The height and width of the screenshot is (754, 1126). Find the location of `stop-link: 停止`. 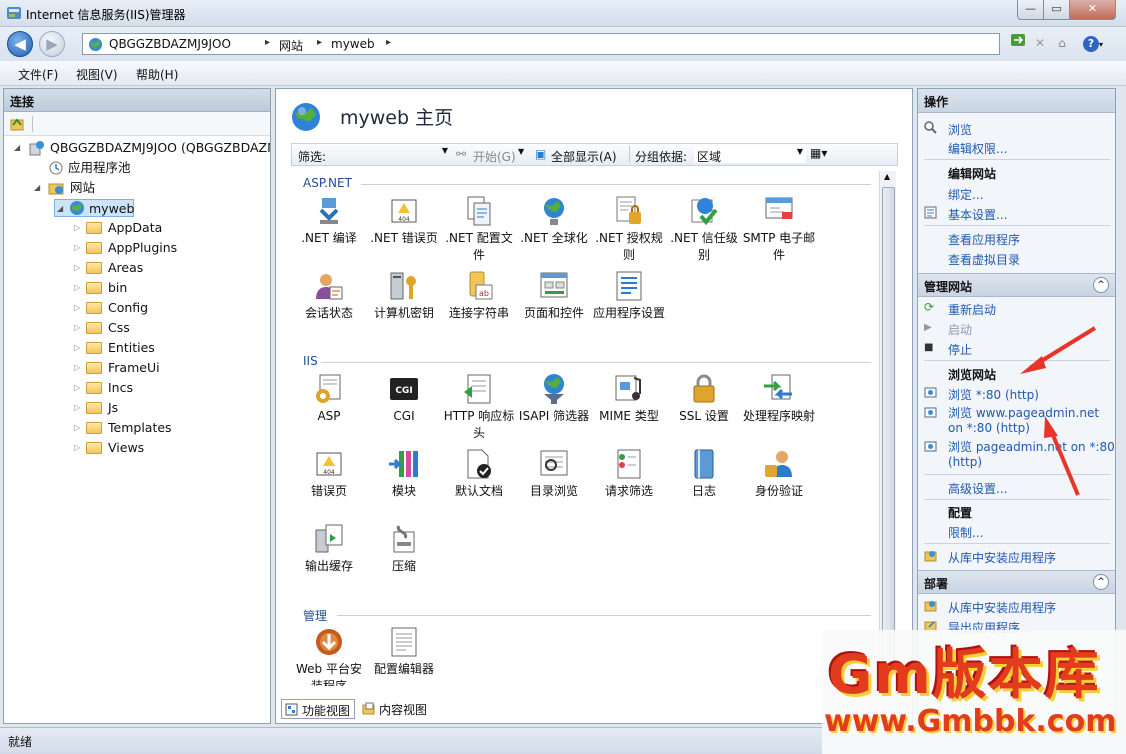

stop-link: 停止 is located at coordinates (960, 349).